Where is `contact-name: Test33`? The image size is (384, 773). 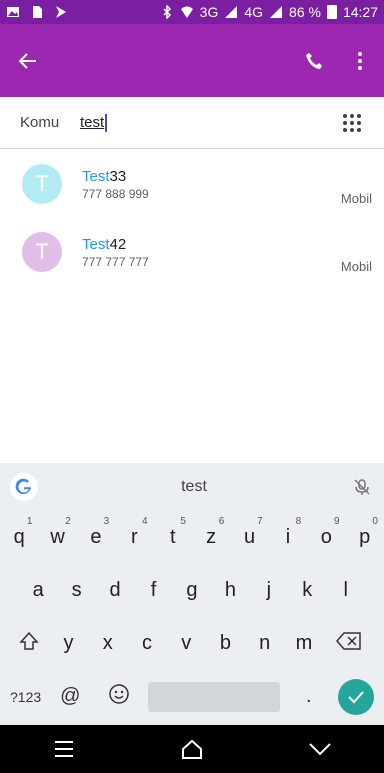
contact-name: Test33 is located at coordinates (104, 176).